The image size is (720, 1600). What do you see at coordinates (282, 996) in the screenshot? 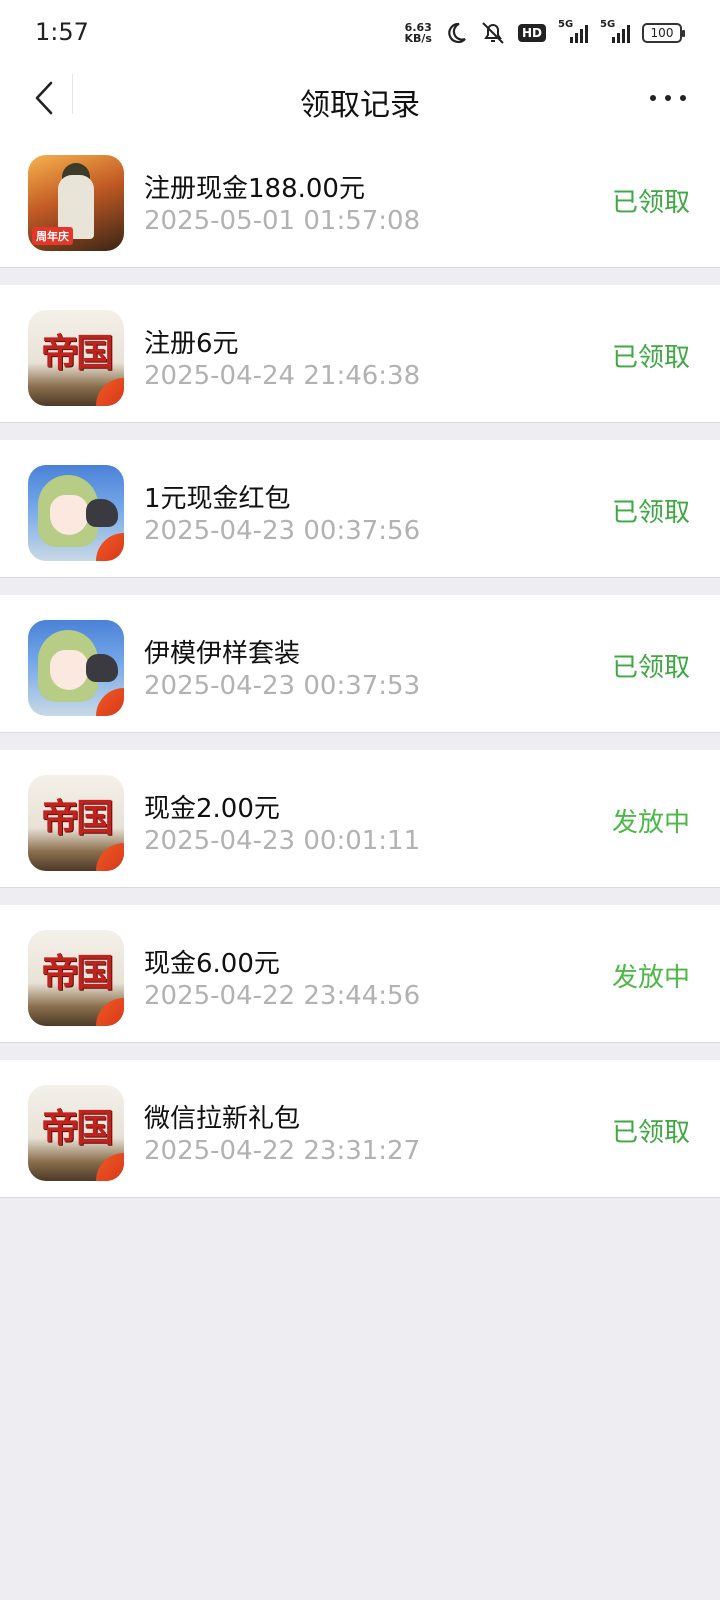
I see `record-time: 2025-04-22 23:44:56` at bounding box center [282, 996].